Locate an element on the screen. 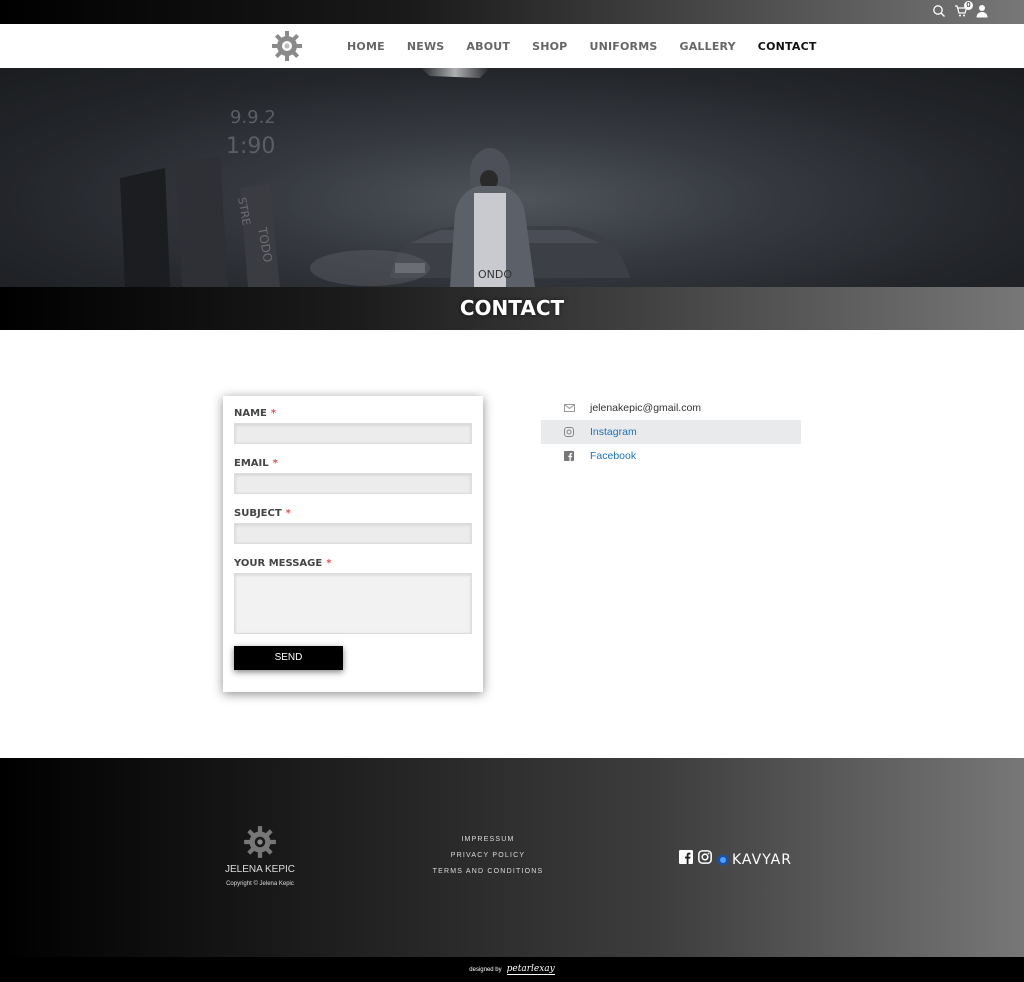  hero-sign-text: 9.9.2 is located at coordinates (253, 117).